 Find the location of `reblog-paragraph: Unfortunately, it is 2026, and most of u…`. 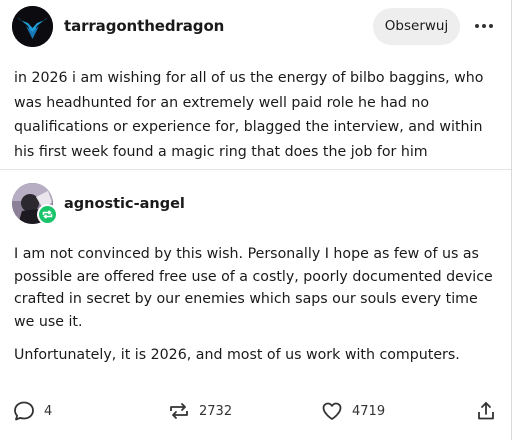

reblog-paragraph: Unfortunately, it is 2026, and most of u… is located at coordinates (237, 355).